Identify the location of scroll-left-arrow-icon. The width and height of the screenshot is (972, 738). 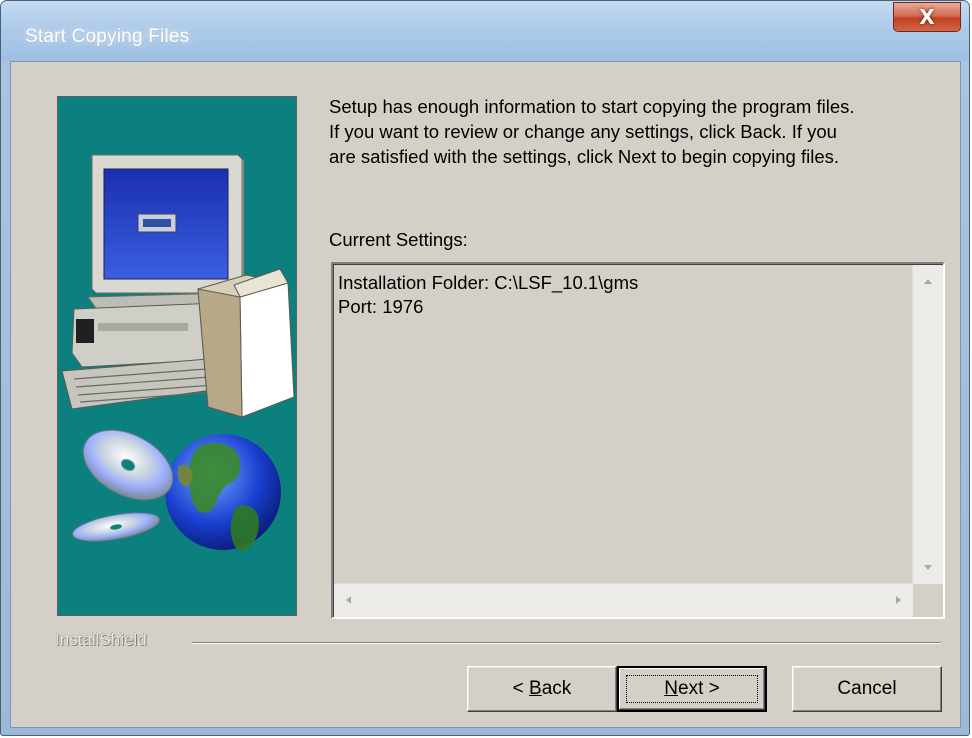
(348, 600).